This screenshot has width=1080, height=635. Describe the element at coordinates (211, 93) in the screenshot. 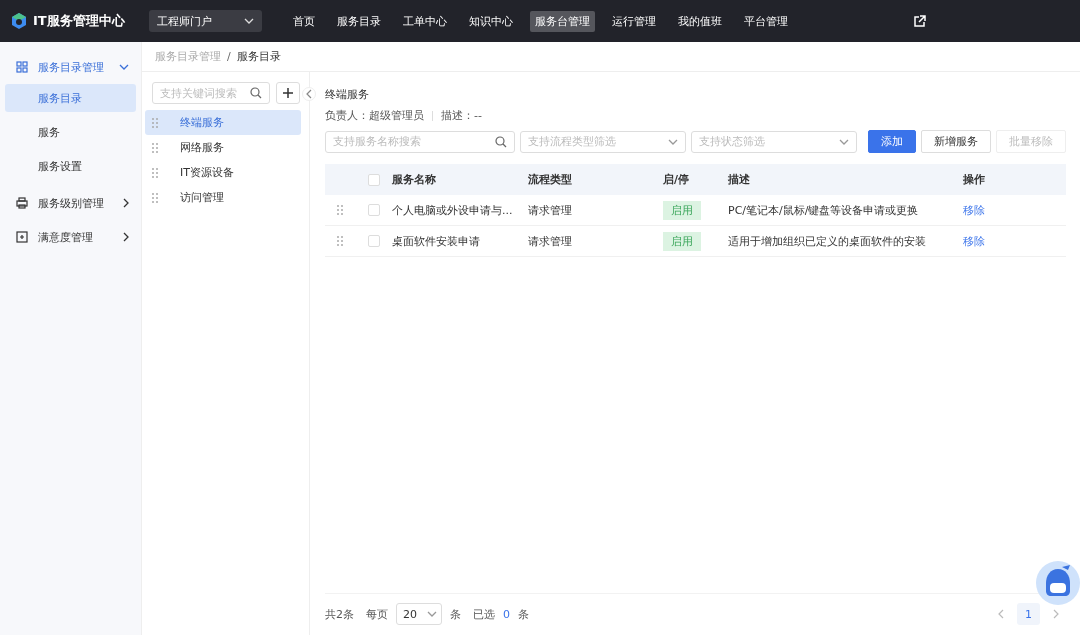

I see `search-field: 支持关键词搜索` at that location.